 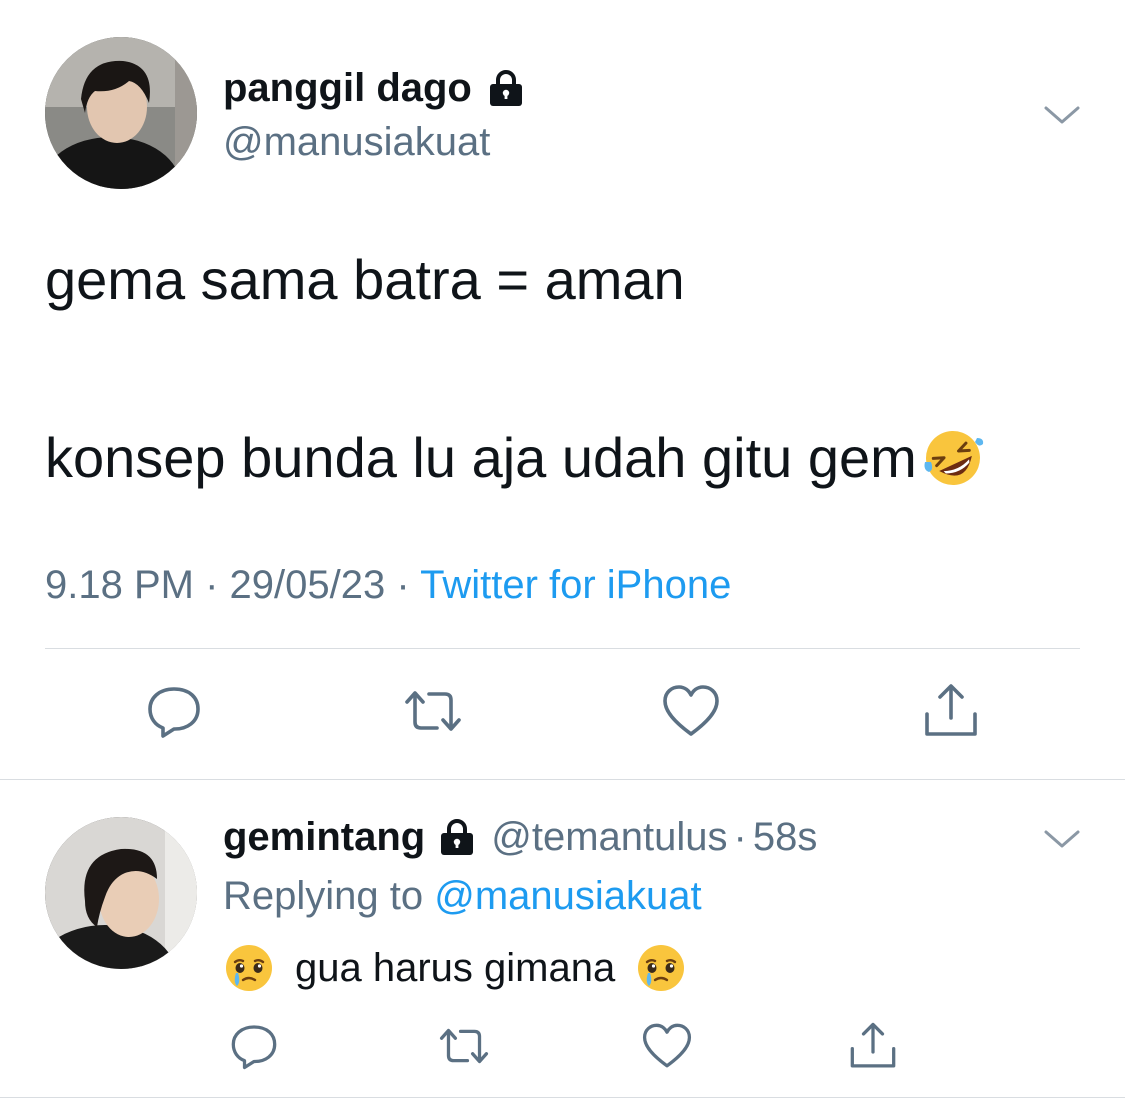 I want to click on tweet-text-line-2-row: konsep bunda lu aja udah gitu gem, so click(x=515, y=458).